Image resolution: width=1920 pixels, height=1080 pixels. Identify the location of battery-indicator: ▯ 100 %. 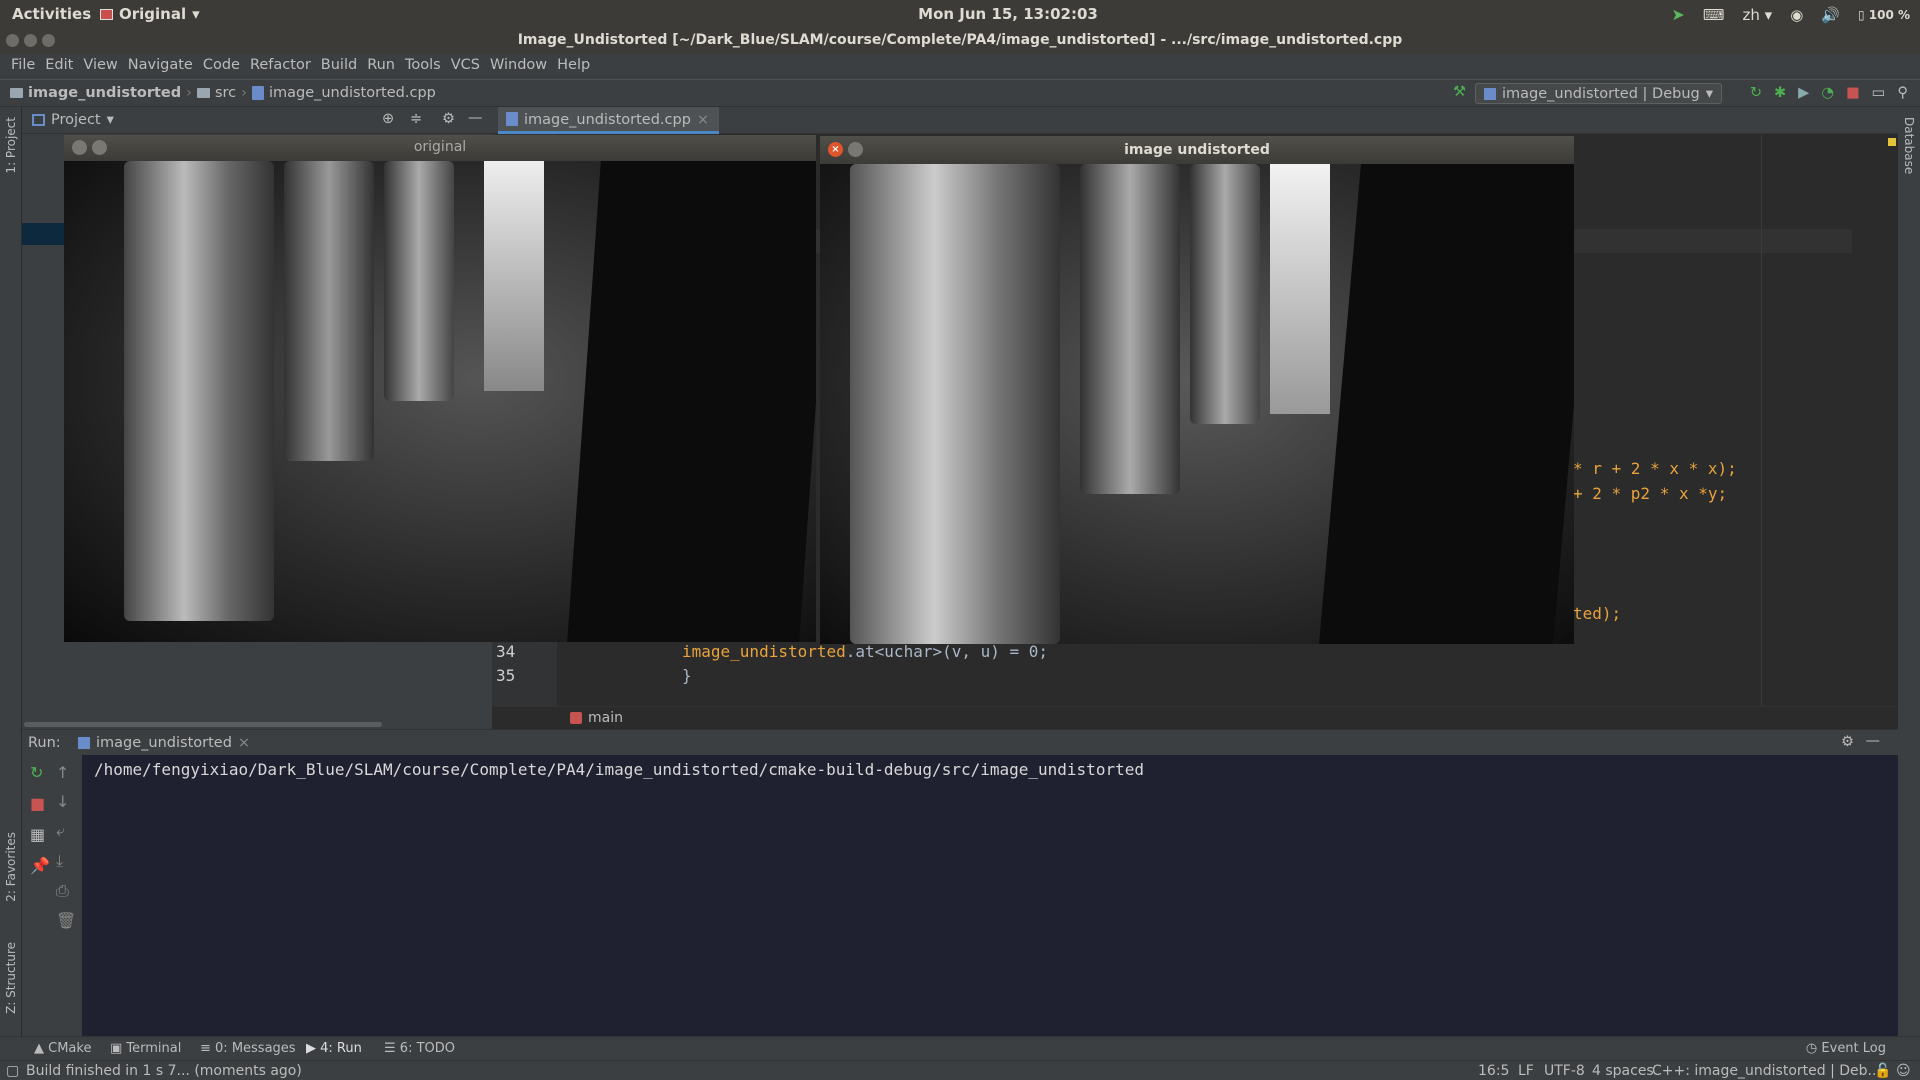
(1884, 15).